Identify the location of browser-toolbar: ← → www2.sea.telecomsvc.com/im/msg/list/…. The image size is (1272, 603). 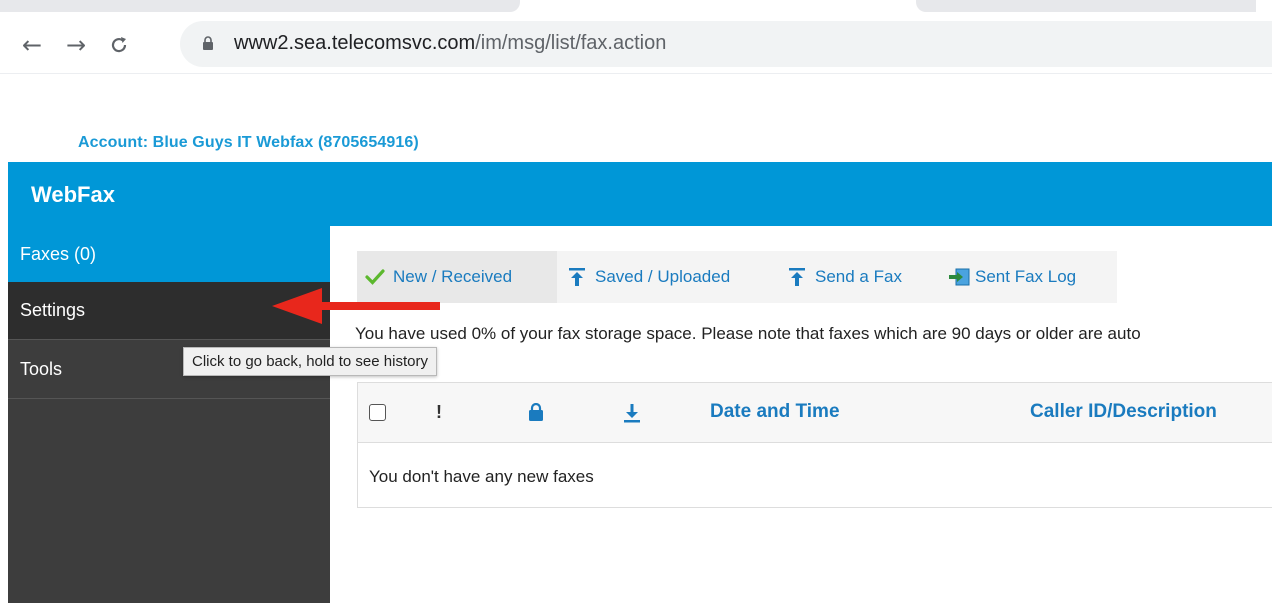
(636, 45).